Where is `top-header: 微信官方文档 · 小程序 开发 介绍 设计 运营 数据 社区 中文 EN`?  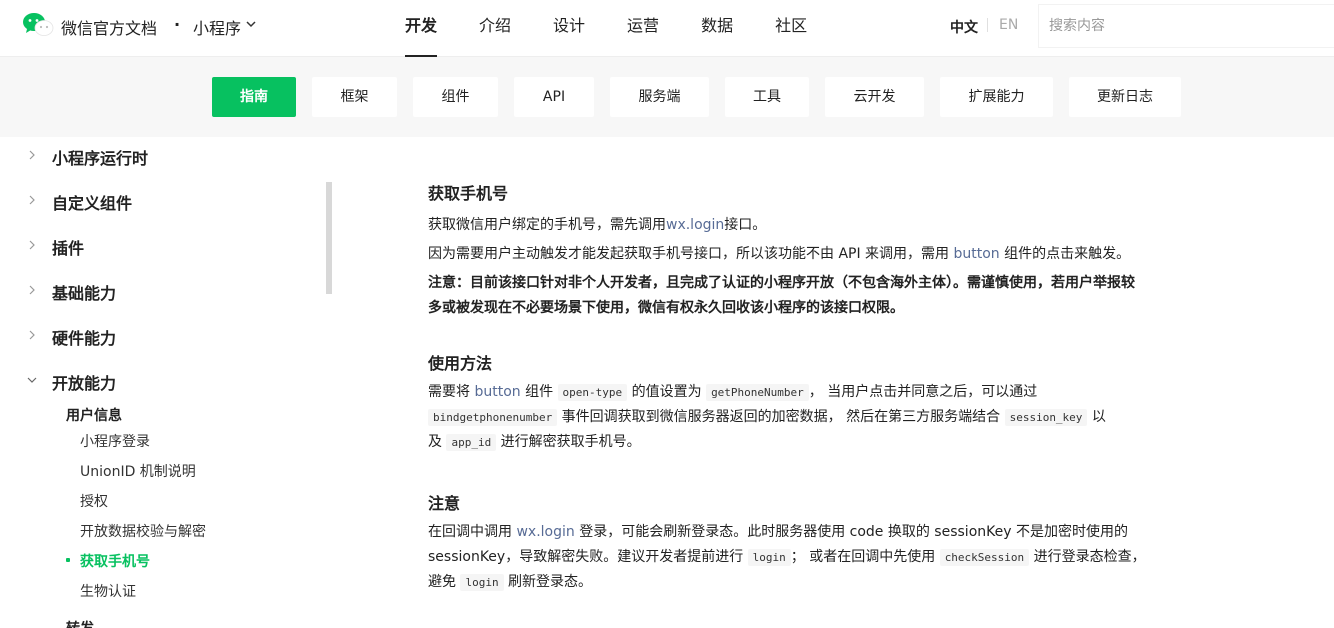 top-header: 微信官方文档 · 小程序 开发 介绍 设计 运营 数据 社区 中文 EN is located at coordinates (667, 28).